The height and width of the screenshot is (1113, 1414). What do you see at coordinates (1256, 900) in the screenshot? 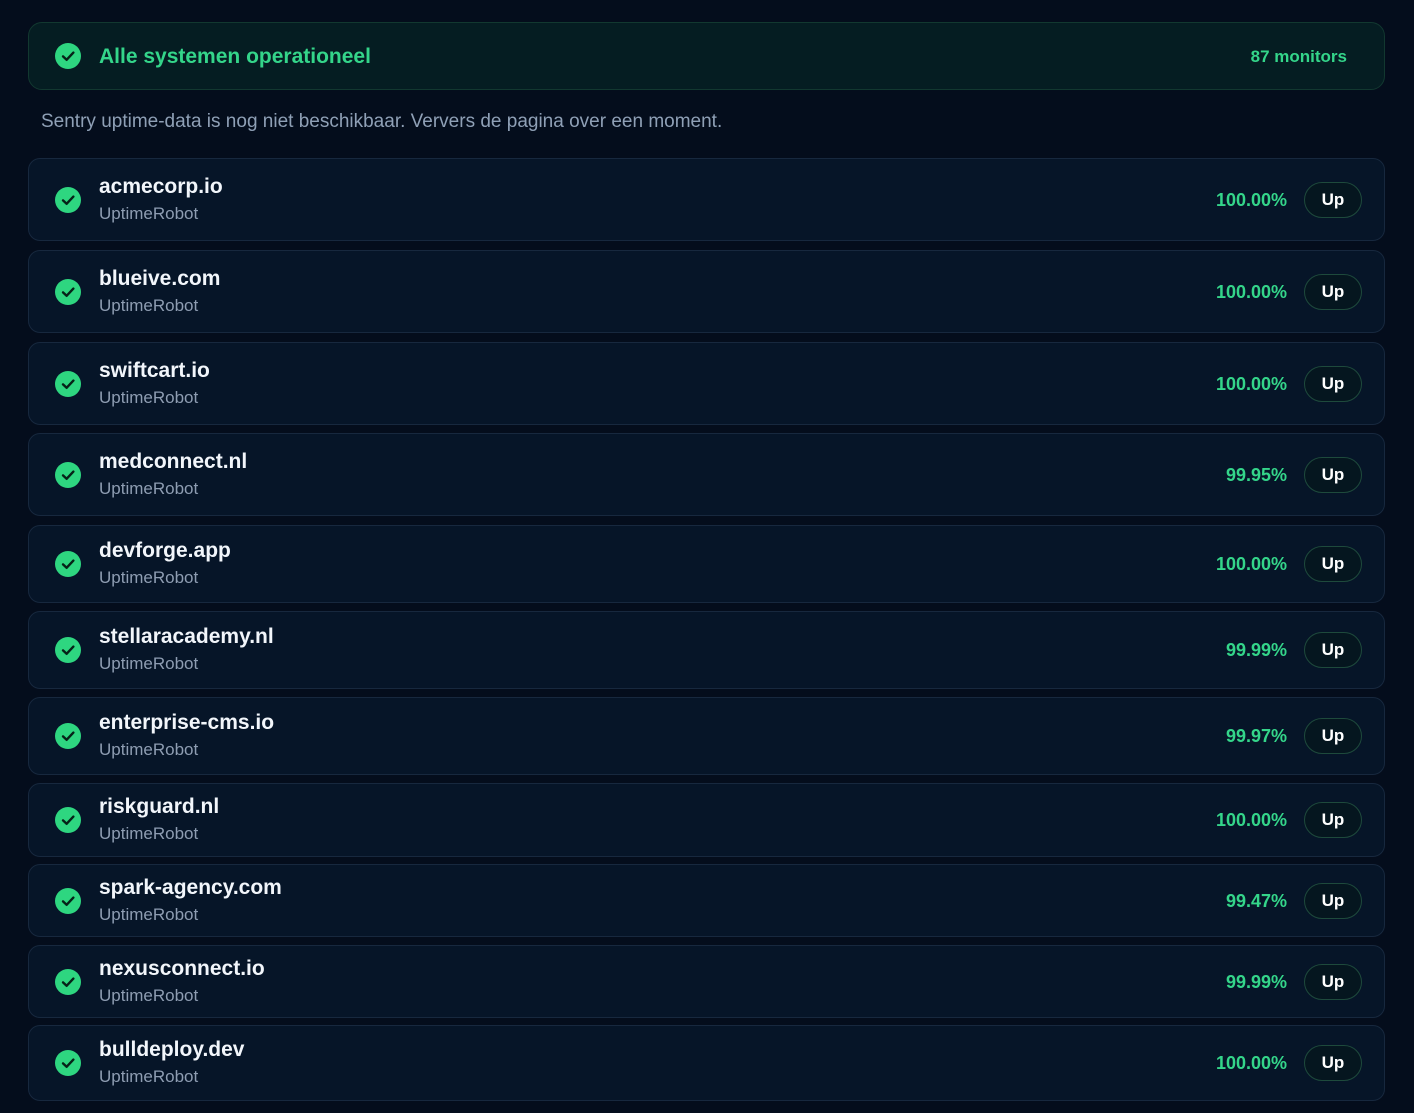
I see `uptime-percentage: 99.47%` at bounding box center [1256, 900].